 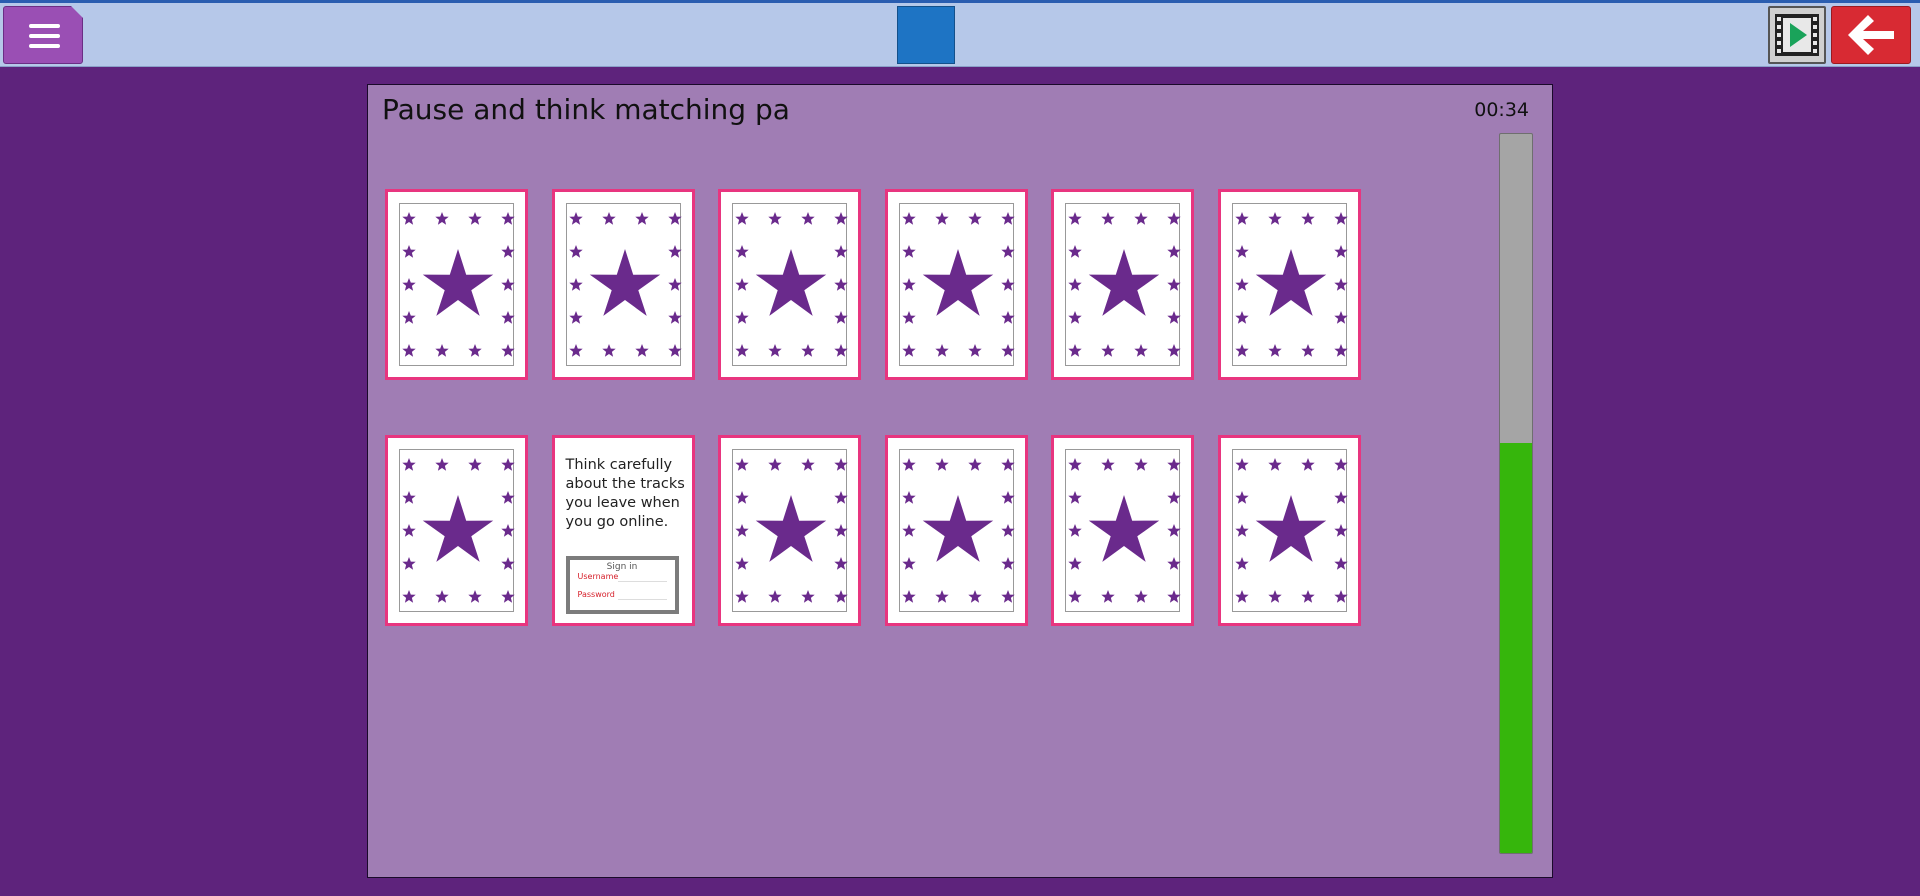 I want to click on page-fold-icon, so click(x=77, y=12).